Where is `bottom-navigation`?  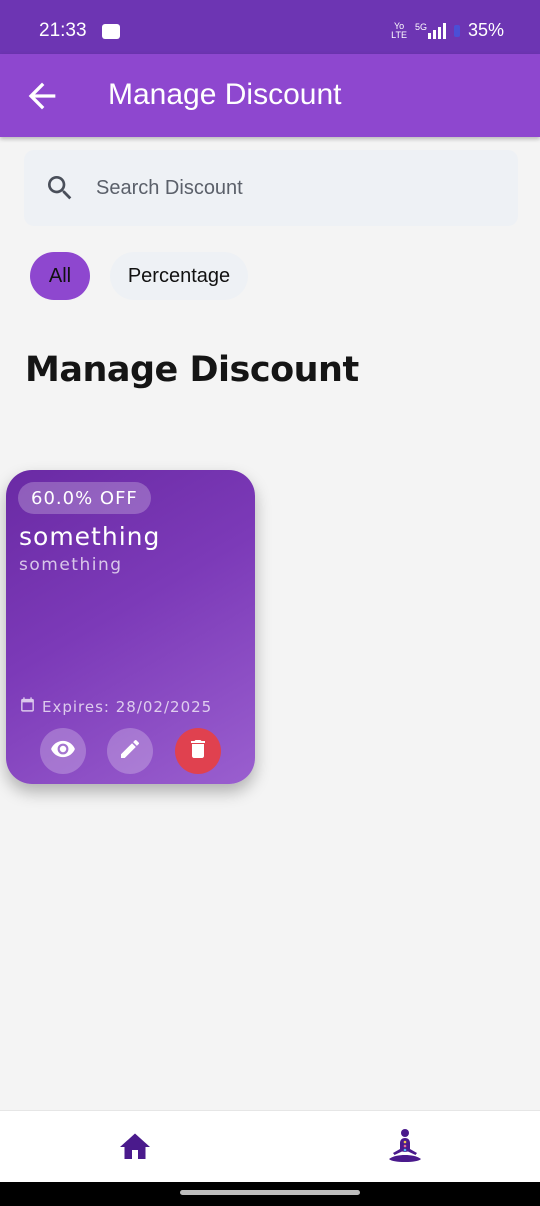 bottom-navigation is located at coordinates (270, 1146).